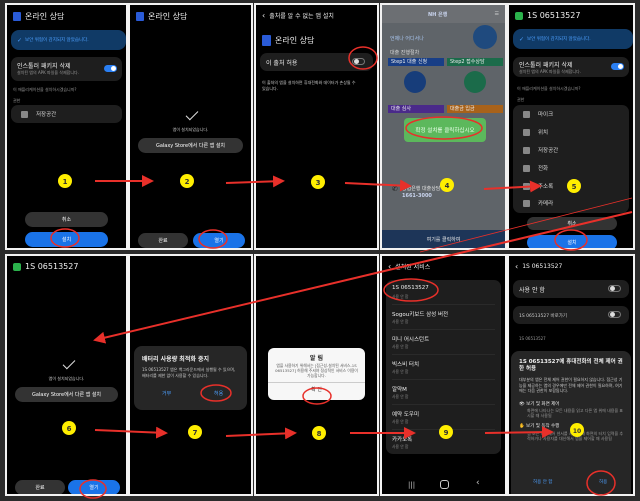 The height and width of the screenshot is (501, 640). What do you see at coordinates (546, 65) in the screenshot?
I see `installer-title: 인스톨러 패키지 삭제` at bounding box center [546, 65].